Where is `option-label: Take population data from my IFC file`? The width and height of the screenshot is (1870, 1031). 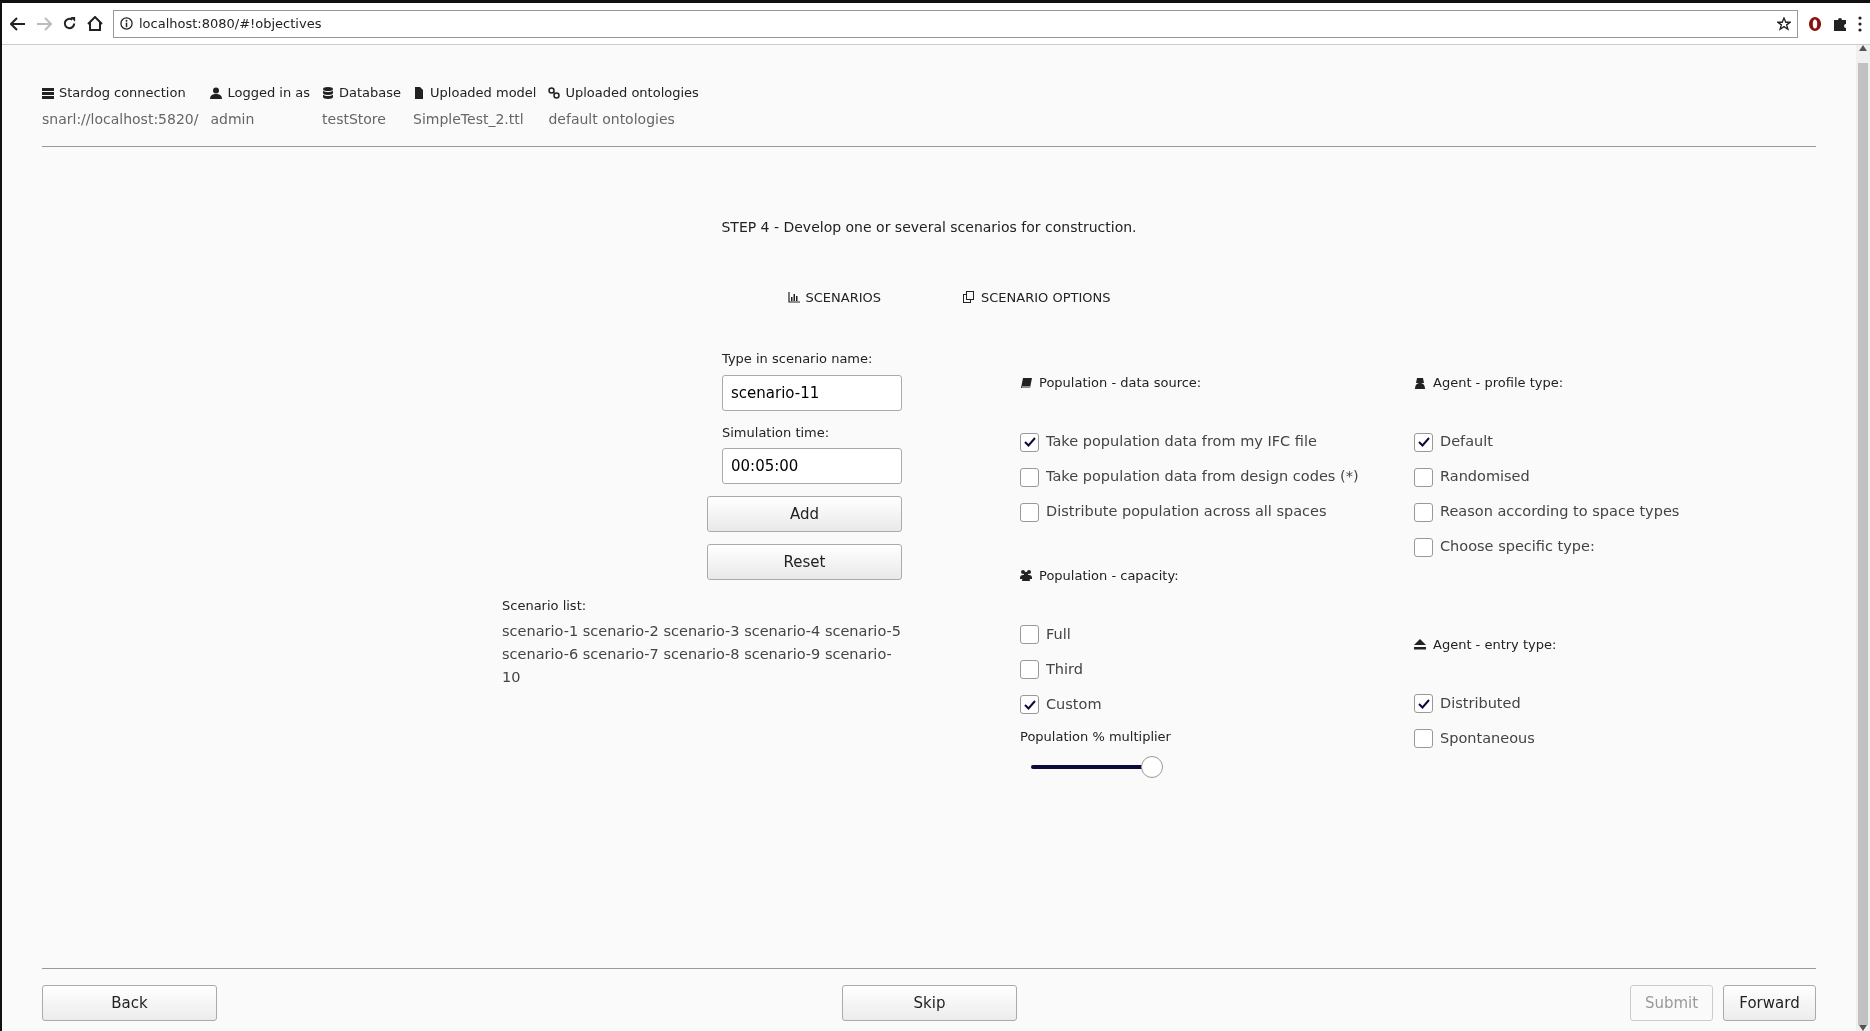
option-label: Take population data from my IFC file is located at coordinates (1181, 442).